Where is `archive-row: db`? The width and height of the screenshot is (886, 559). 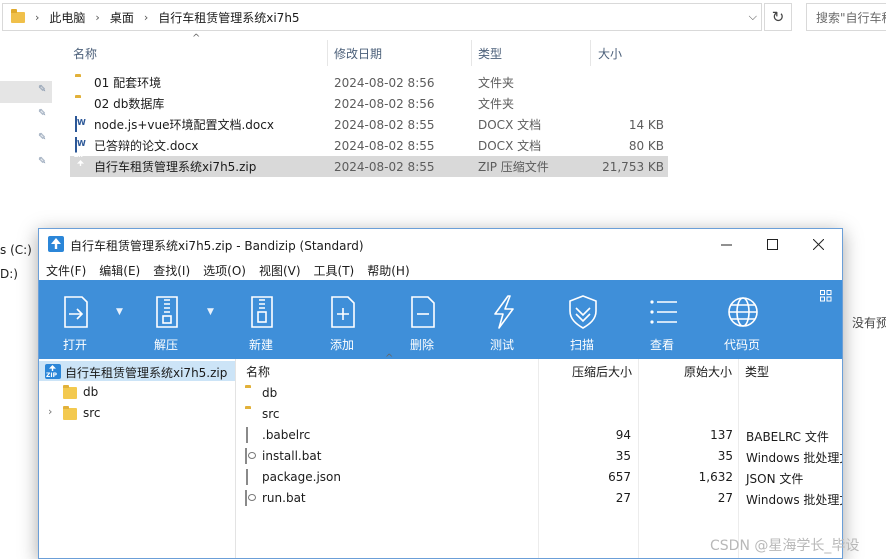
archive-row: db is located at coordinates (540, 393).